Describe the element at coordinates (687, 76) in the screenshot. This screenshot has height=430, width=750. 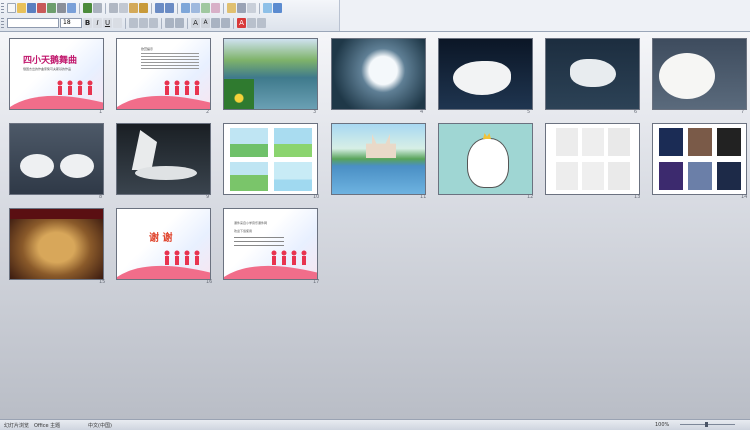
I see `swan-image` at that location.